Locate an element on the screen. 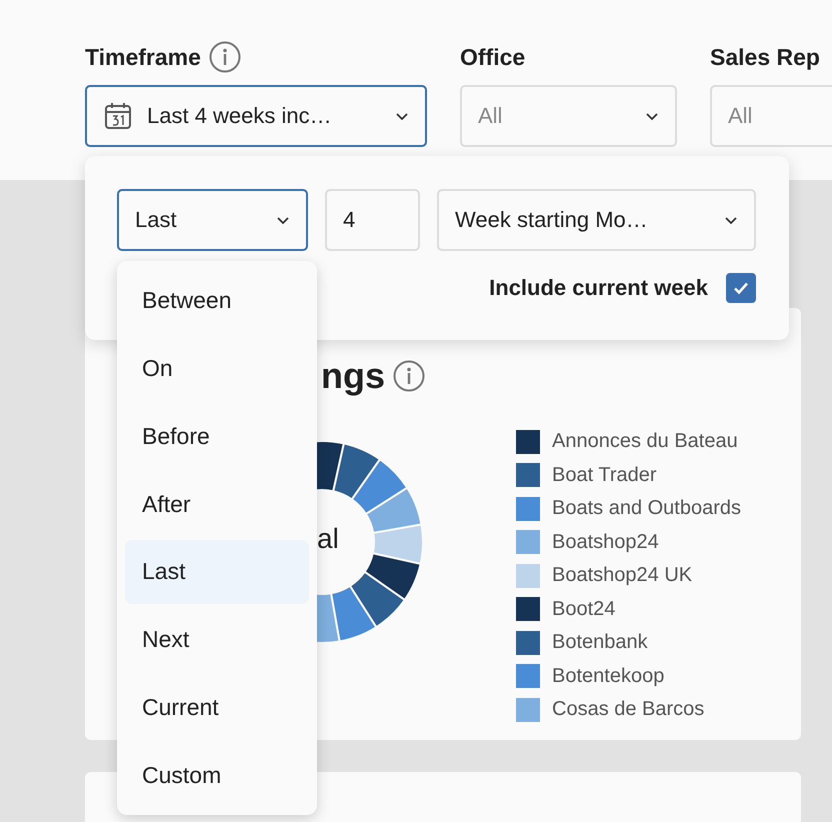 This screenshot has width=832, height=822. mode-dropdown: Last is located at coordinates (212, 220).